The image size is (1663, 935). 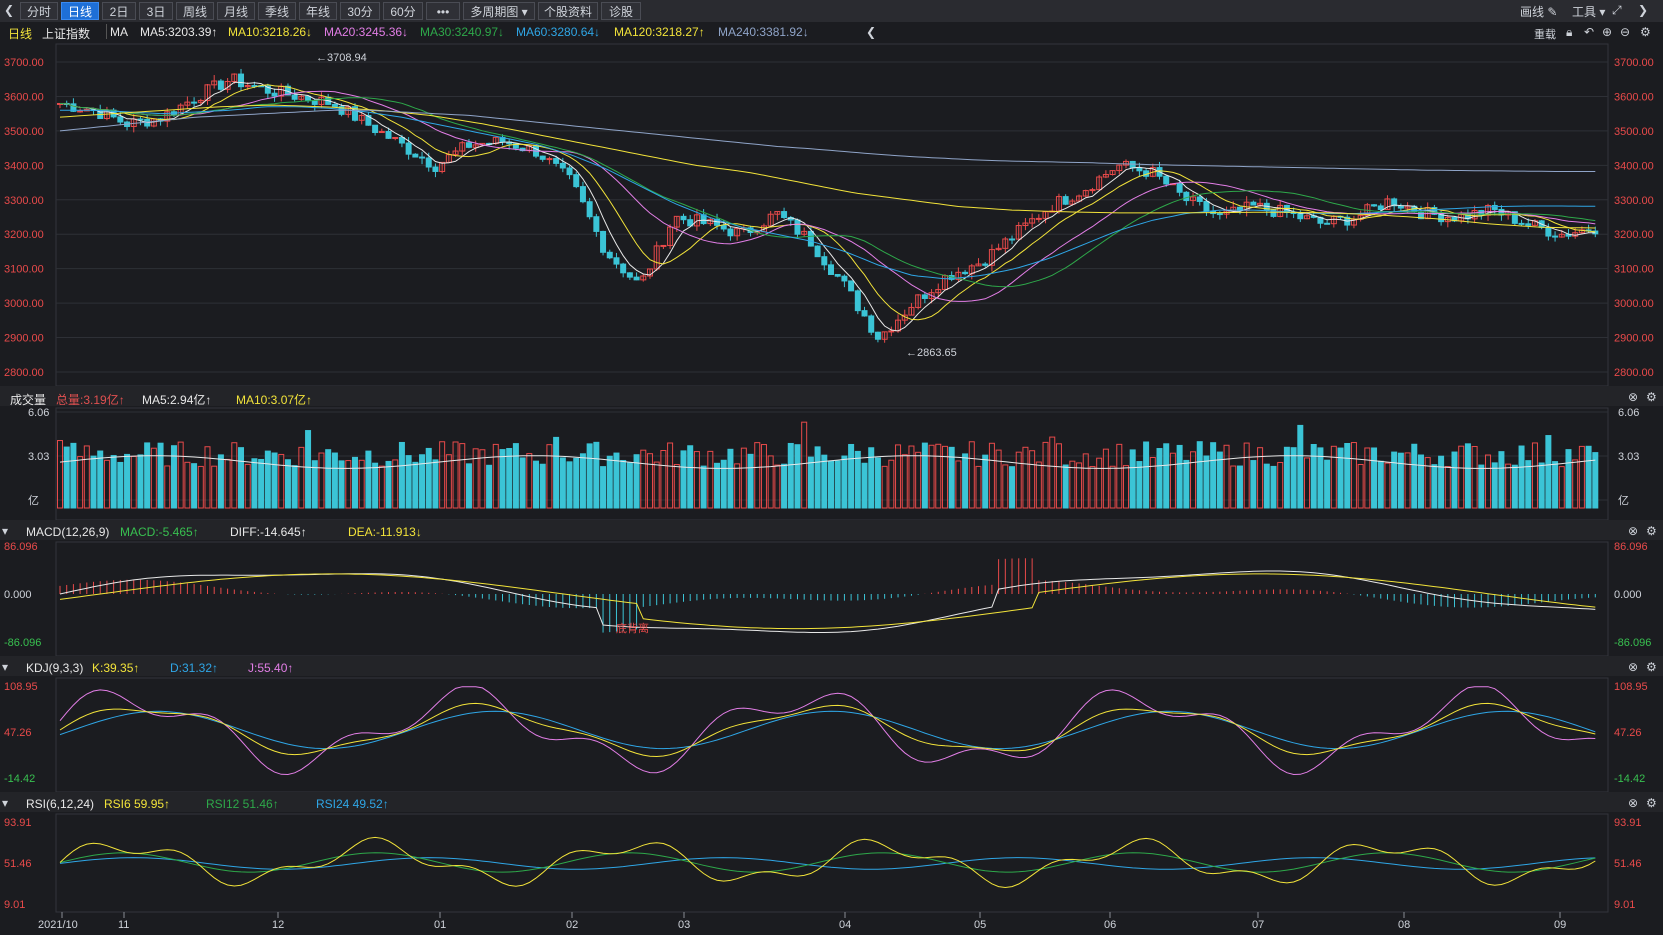 What do you see at coordinates (1625, 32) in the screenshot?
I see `zoom-out-icon: ⊖` at bounding box center [1625, 32].